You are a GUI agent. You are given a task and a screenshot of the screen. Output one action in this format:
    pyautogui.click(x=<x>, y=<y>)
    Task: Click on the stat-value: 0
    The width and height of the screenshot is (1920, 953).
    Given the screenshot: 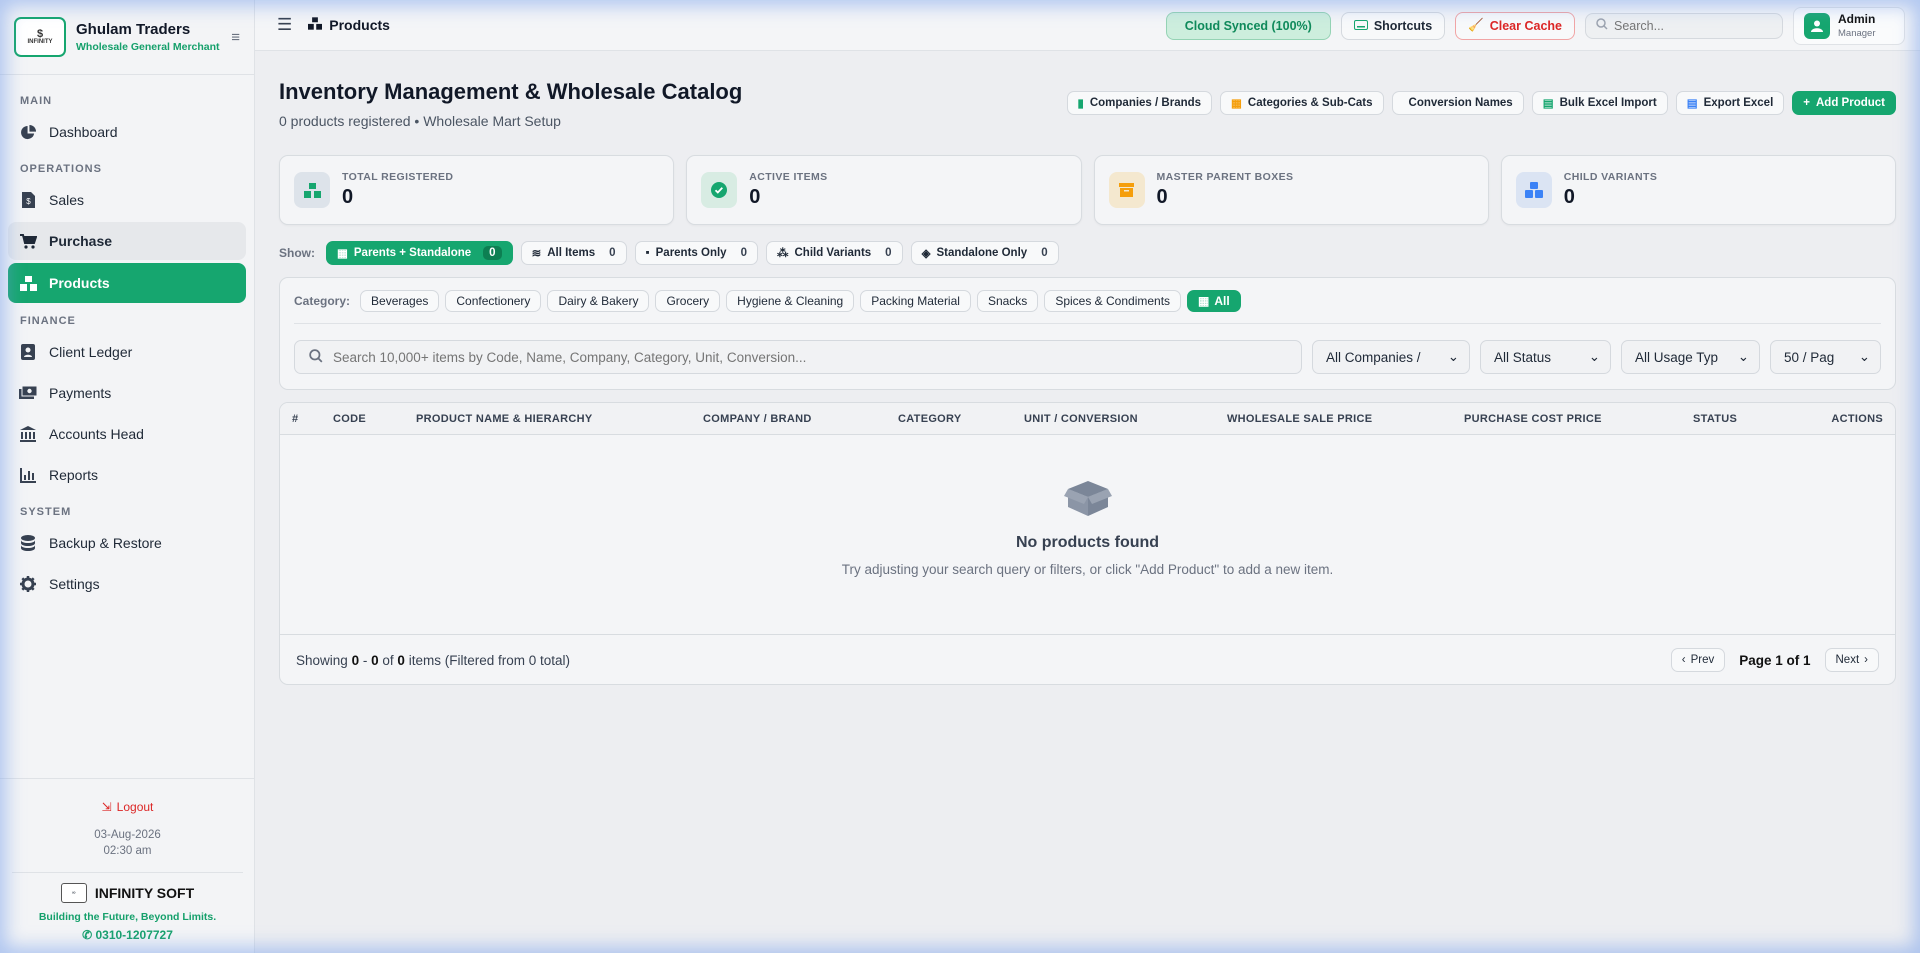 What is the action you would take?
    pyautogui.click(x=1569, y=197)
    